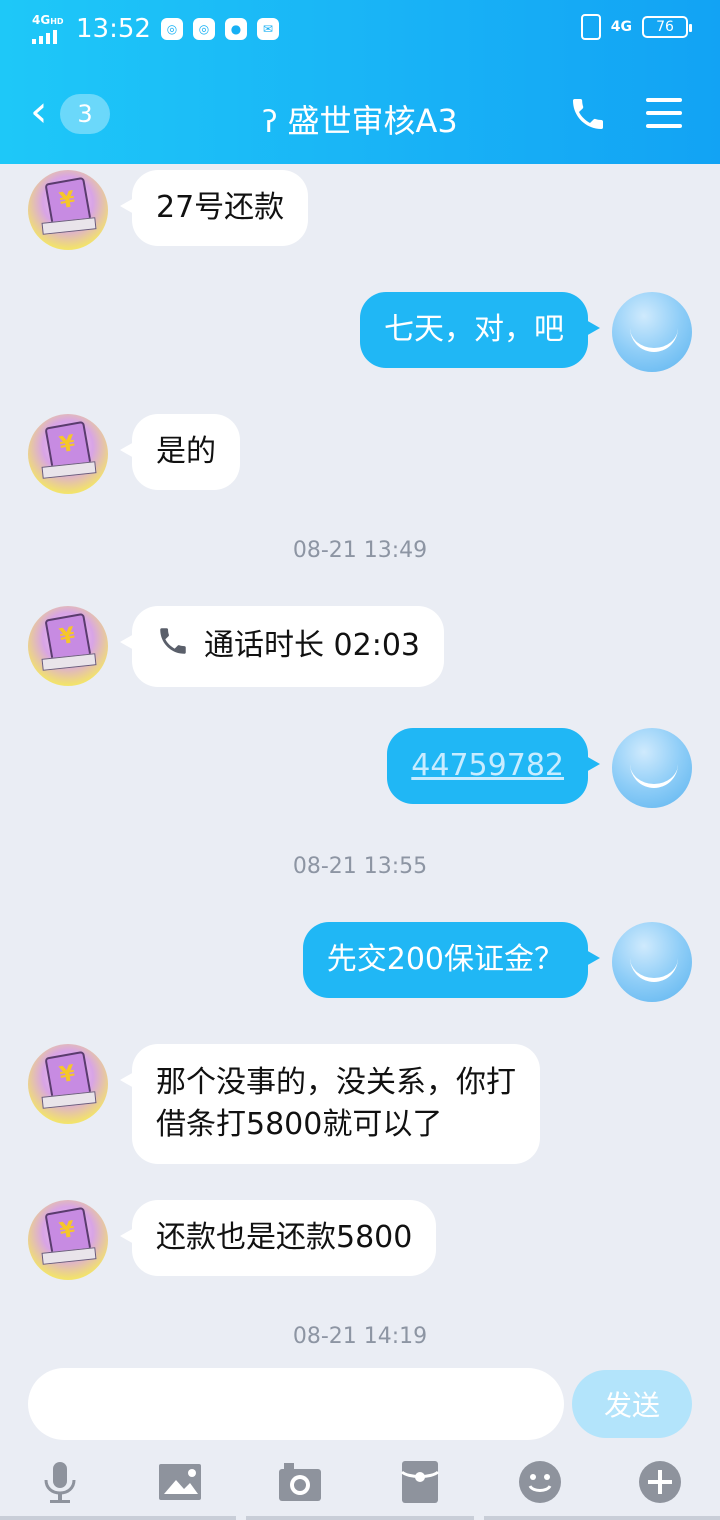  I want to click on message-bubble-received: 那个没事的，没关系，你打 借条打5800就可以了, so click(330, 1104).